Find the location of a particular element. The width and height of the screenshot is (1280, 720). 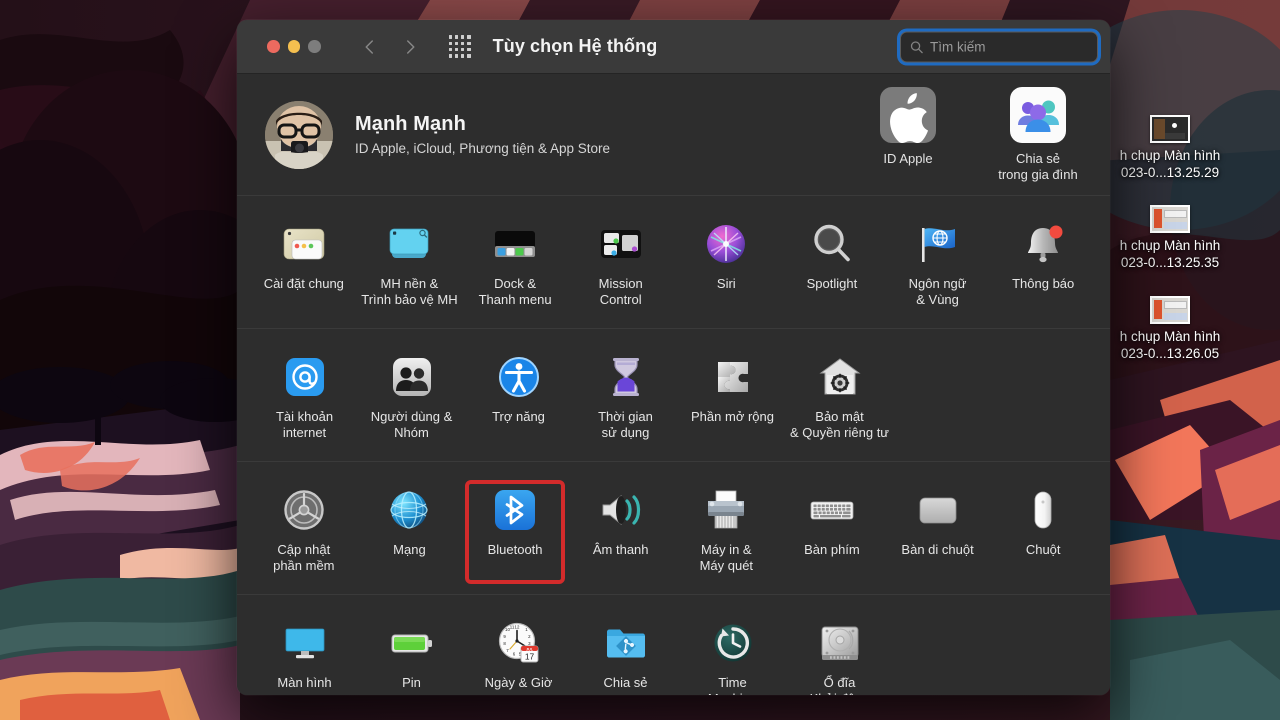

pref-label: Trợ năng is located at coordinates (518, 416).